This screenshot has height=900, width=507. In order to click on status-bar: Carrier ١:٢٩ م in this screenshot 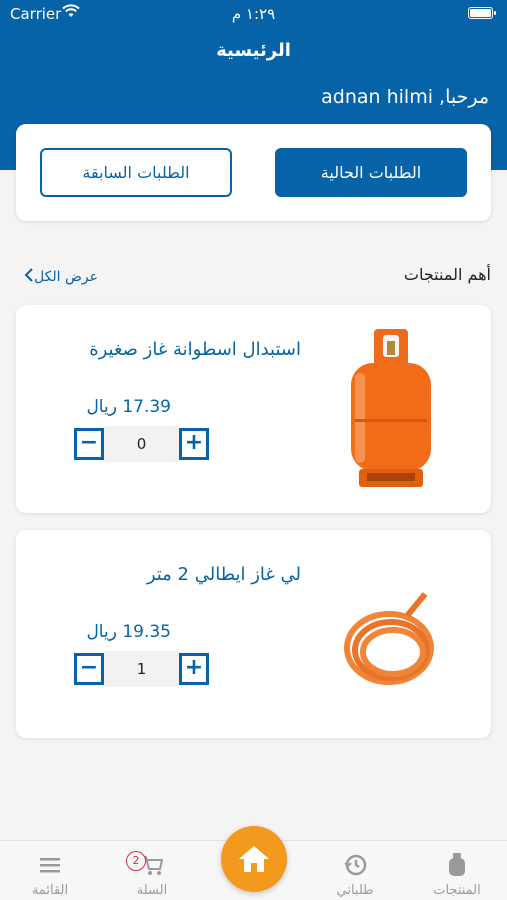, I will do `click(253, 15)`.